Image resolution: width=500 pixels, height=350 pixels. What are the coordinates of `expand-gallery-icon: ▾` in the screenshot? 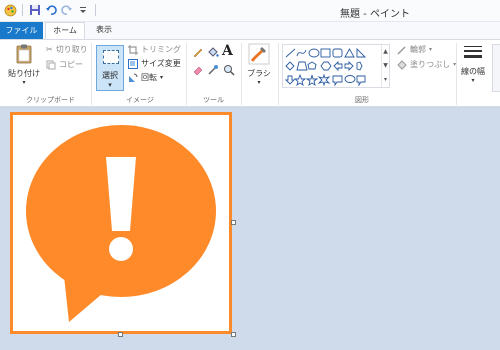 It's located at (385, 80).